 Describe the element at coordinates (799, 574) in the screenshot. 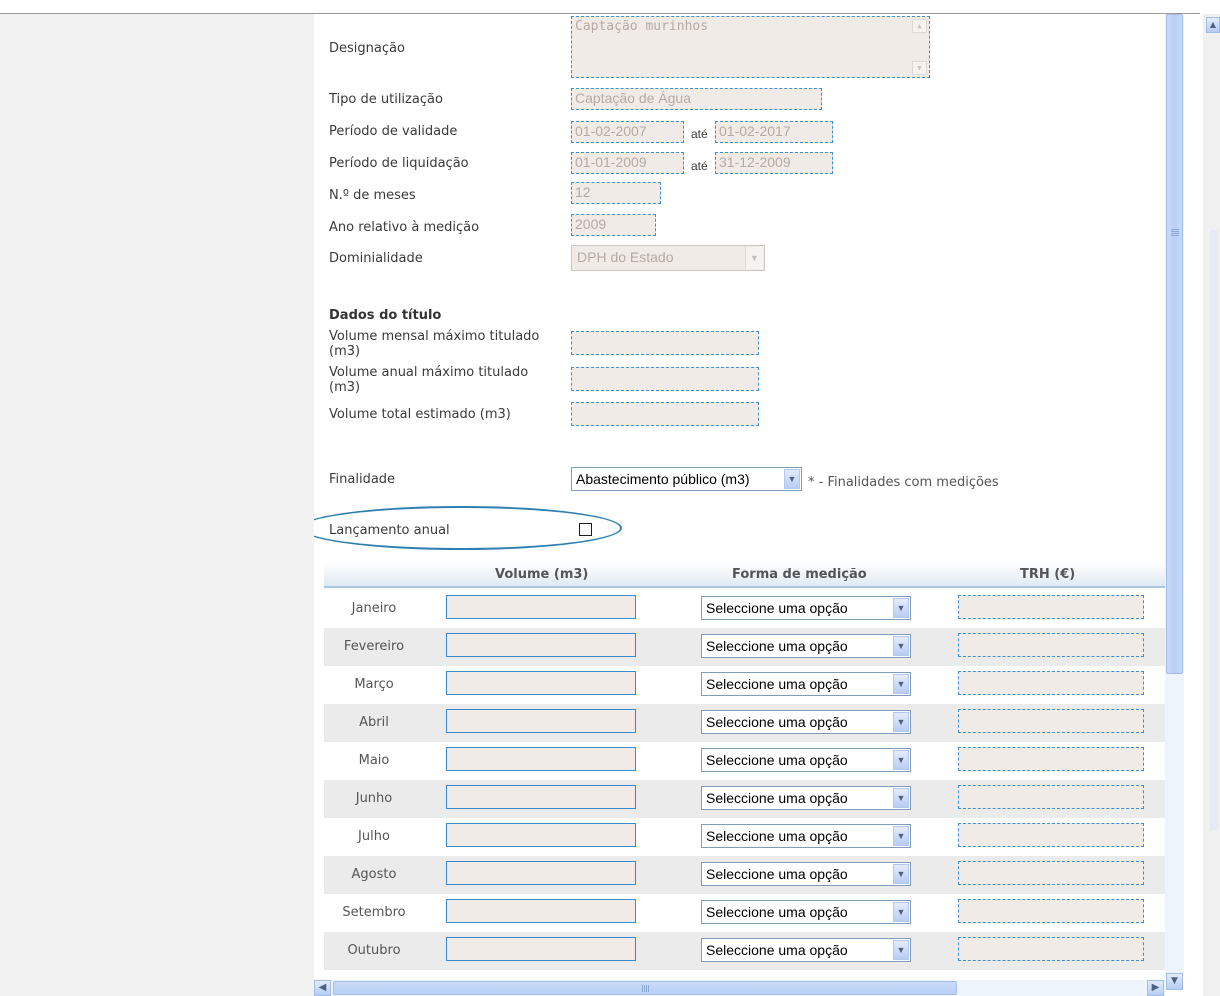

I see `col-forma-header: Forma de medição` at that location.